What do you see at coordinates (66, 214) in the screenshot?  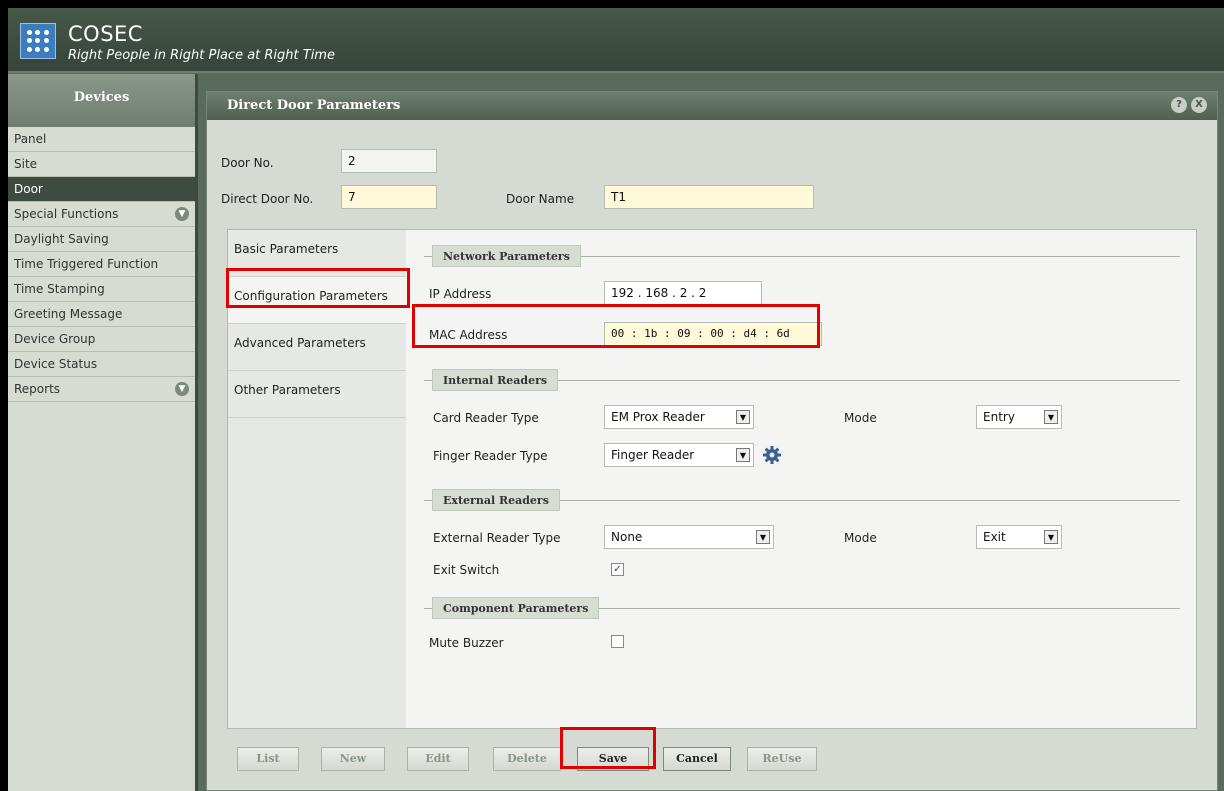 I see `sidebar-item-label: Special Functions` at bounding box center [66, 214].